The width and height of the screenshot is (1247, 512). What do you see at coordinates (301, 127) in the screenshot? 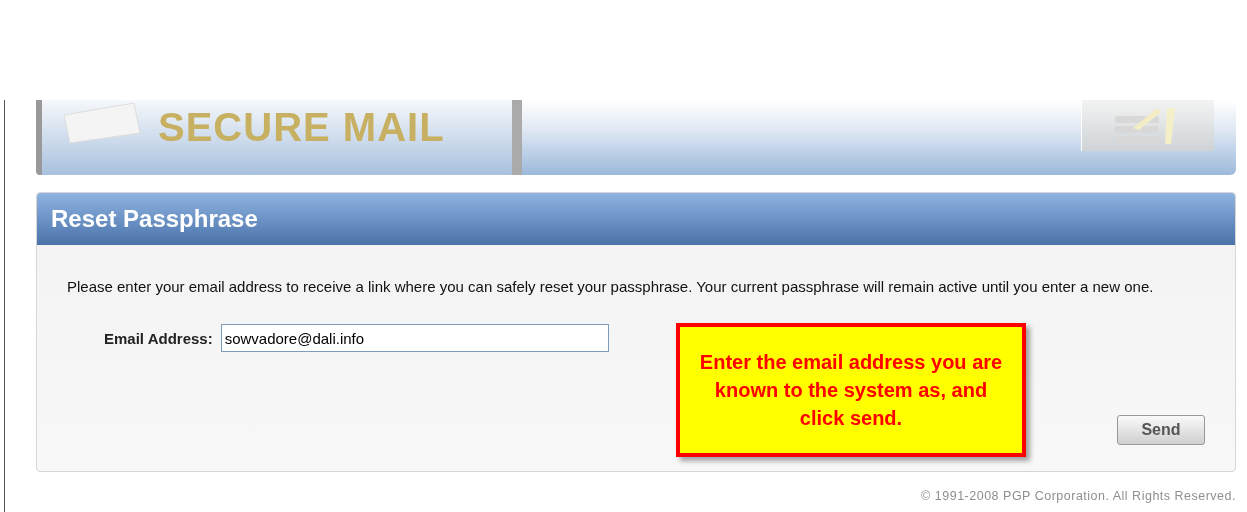
I see `logo-text: SECURE MAIL` at bounding box center [301, 127].